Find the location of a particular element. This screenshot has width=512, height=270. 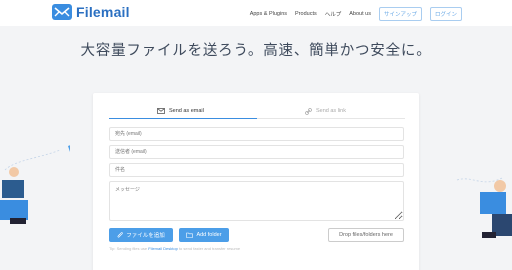

nav-help: ヘルプ is located at coordinates (333, 14).